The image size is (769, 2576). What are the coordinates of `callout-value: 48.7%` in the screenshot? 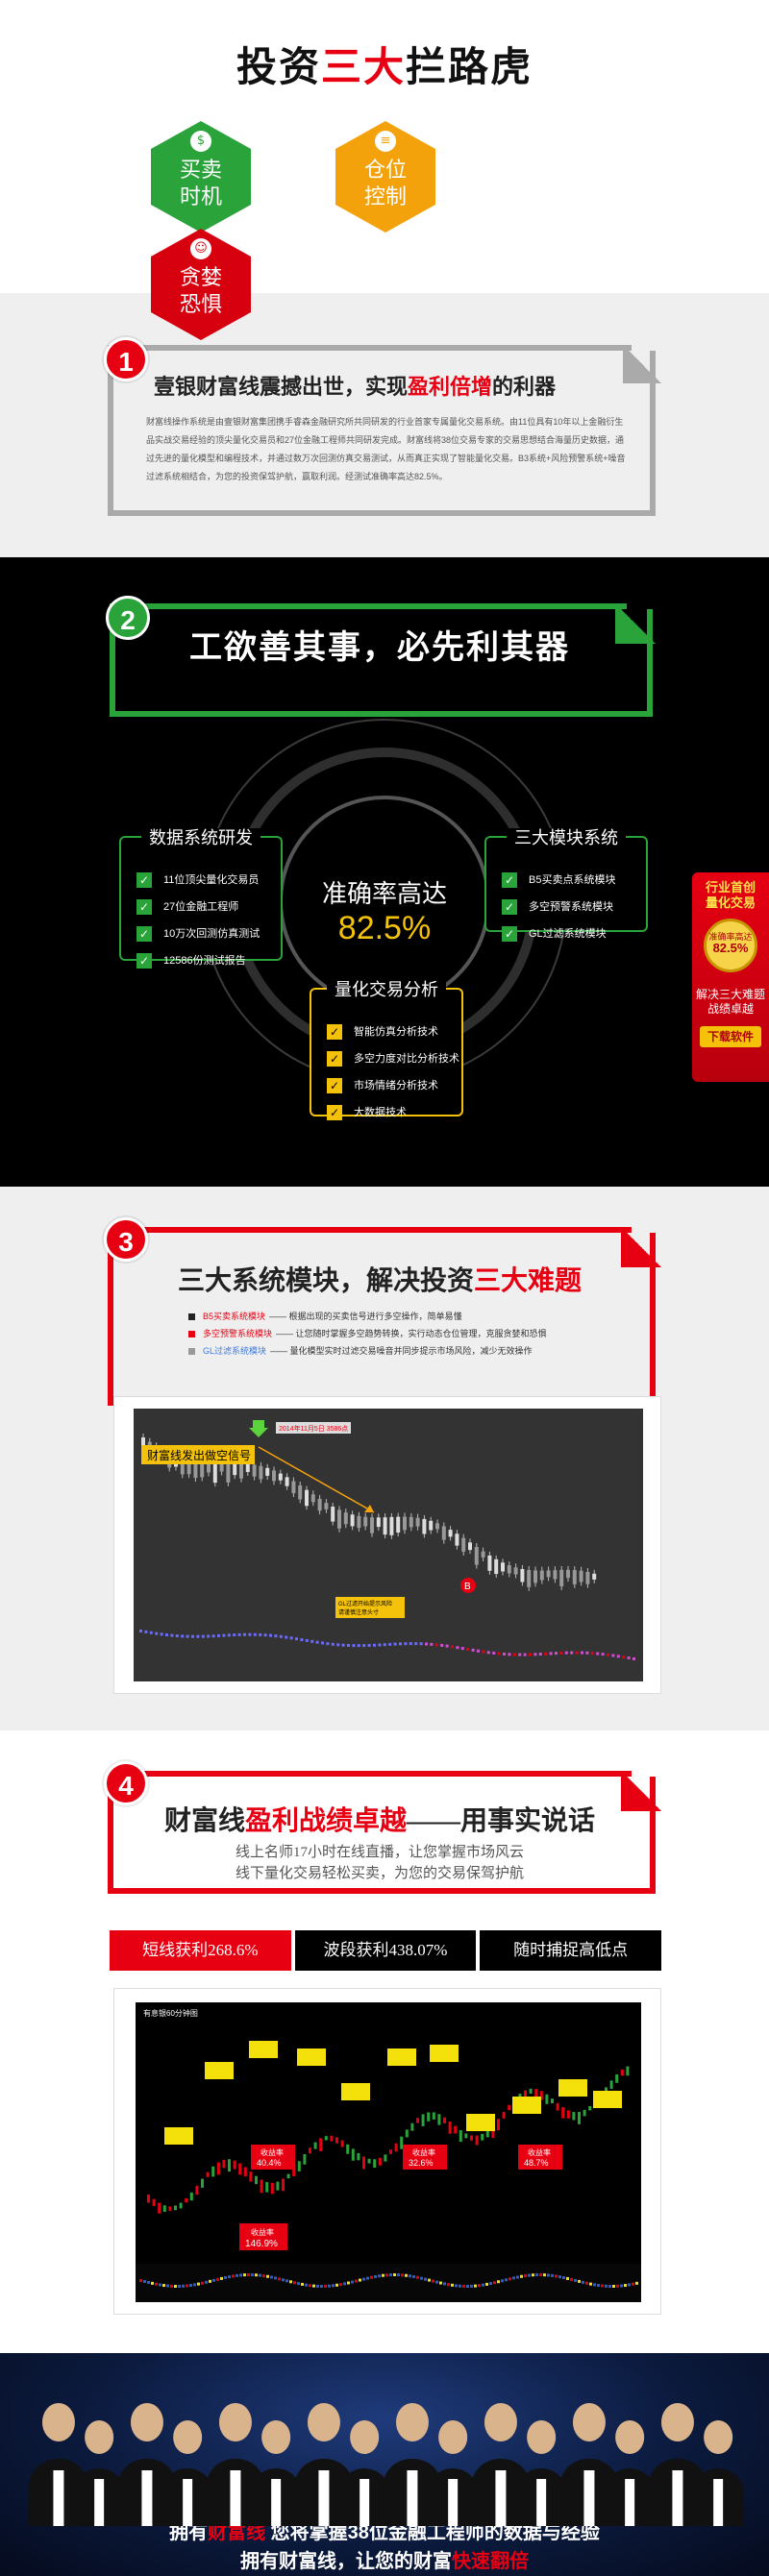 It's located at (536, 2163).